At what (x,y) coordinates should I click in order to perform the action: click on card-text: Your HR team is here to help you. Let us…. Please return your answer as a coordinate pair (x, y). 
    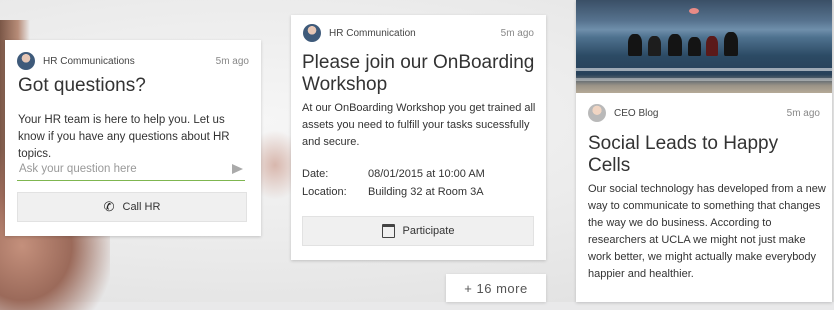
    Looking at the image, I should click on (124, 137).